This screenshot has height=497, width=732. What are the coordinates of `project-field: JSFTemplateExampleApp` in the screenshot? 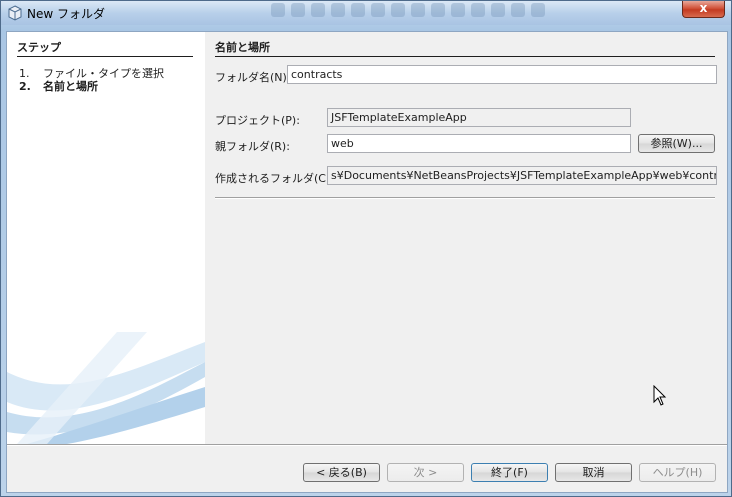 It's located at (479, 117).